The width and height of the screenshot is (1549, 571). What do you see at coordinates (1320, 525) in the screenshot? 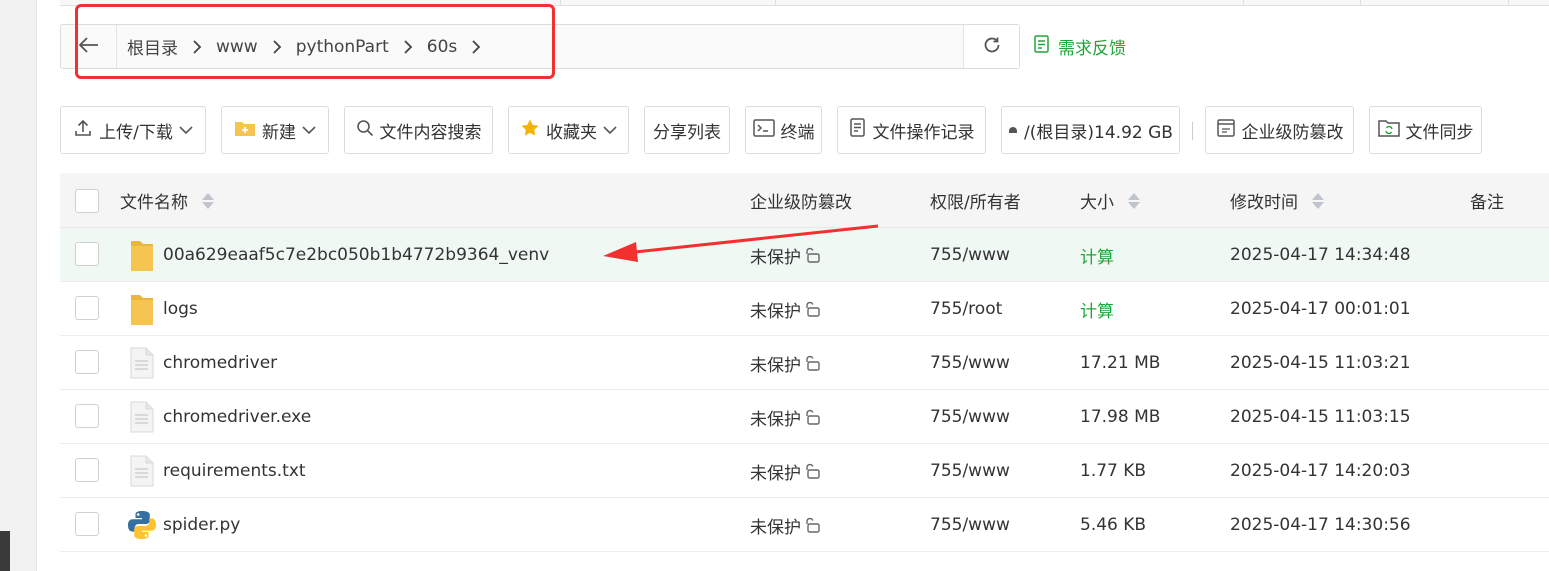
I see `modified-time: 2025-04-17 14:30:56` at bounding box center [1320, 525].